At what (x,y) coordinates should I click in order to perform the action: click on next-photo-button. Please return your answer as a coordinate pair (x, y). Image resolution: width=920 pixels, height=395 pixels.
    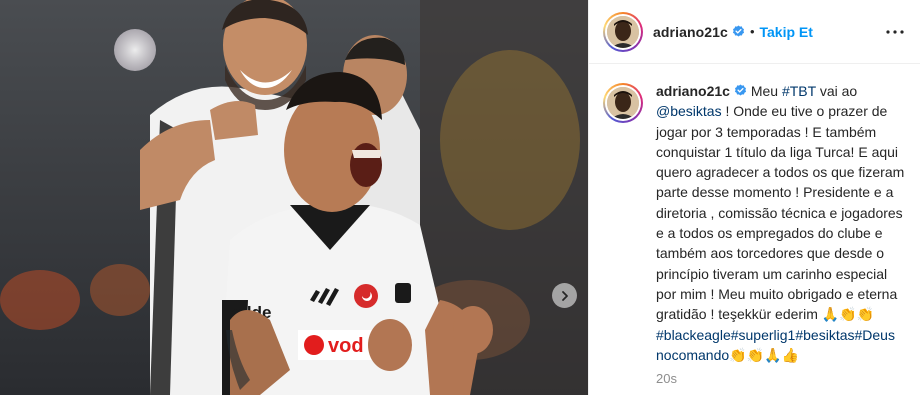
    Looking at the image, I should click on (564, 295).